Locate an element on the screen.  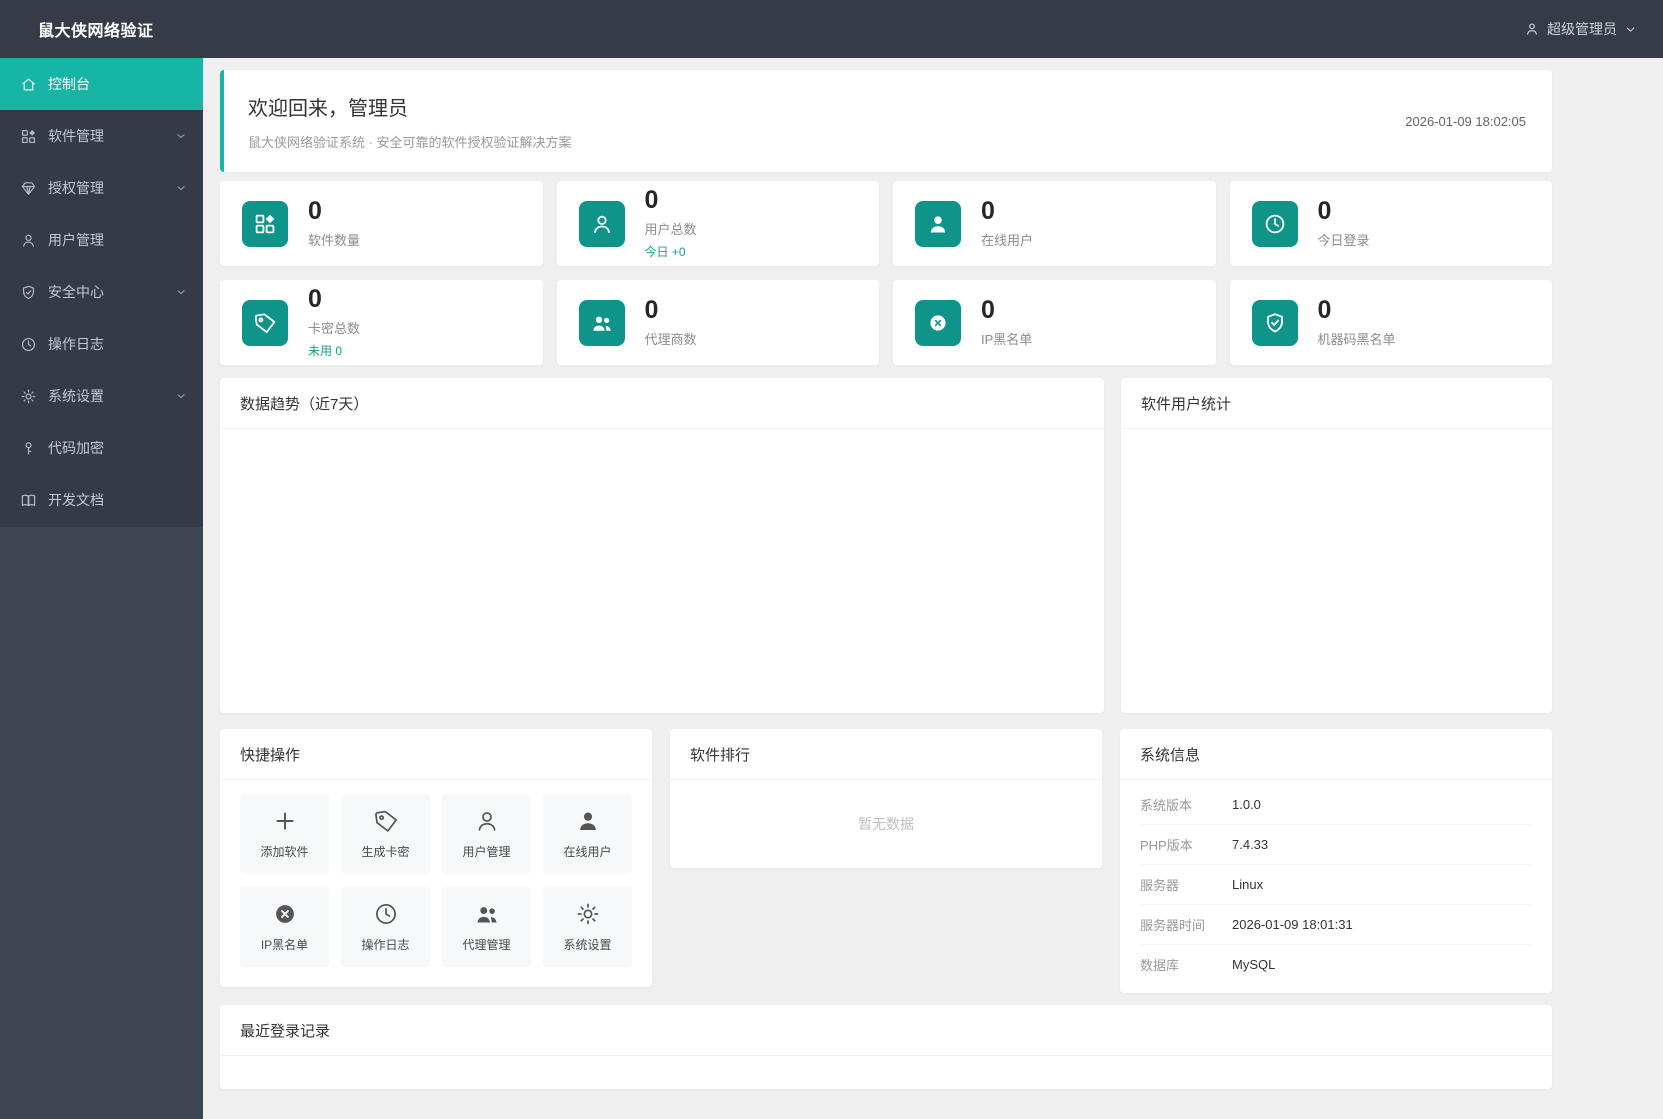
welcome-subtitle: 鼠大侠网络验证系统 · 安全可靠的软件授权验证解决方案 is located at coordinates (410, 142).